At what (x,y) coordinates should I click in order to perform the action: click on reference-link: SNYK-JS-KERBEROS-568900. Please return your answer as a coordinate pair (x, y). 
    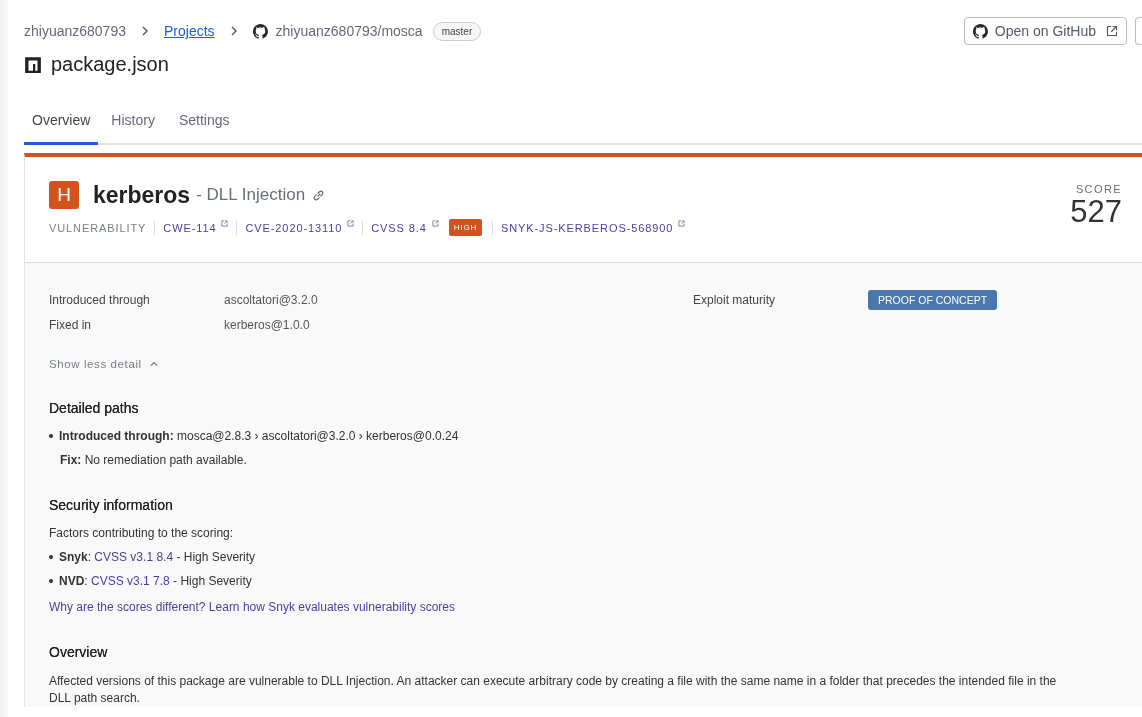
    Looking at the image, I should click on (587, 227).